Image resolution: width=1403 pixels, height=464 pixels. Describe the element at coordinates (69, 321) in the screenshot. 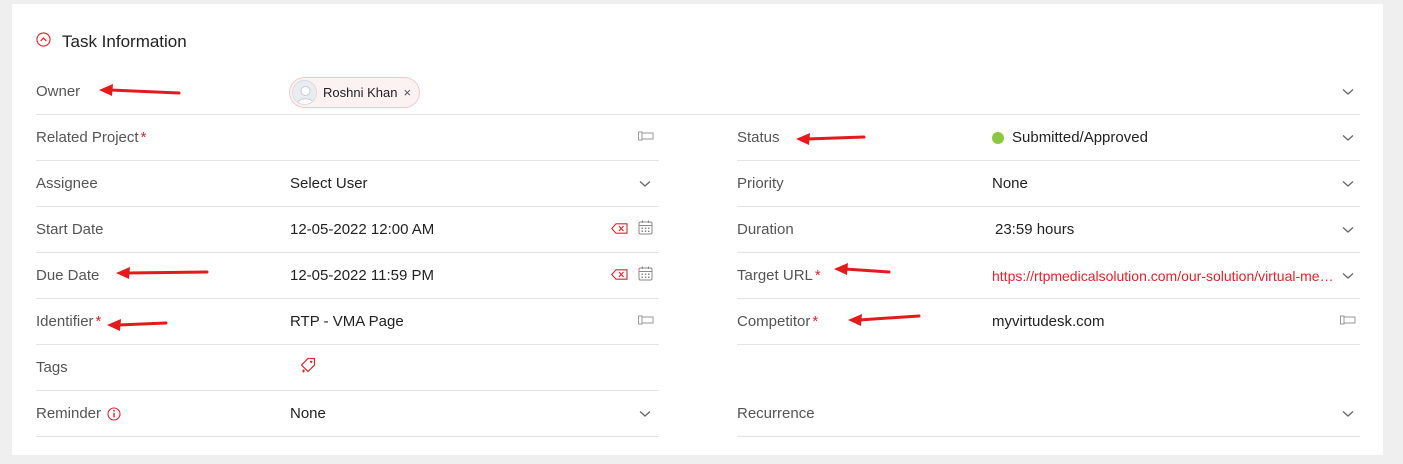

I see `identifier-label: Identifier *` at that location.